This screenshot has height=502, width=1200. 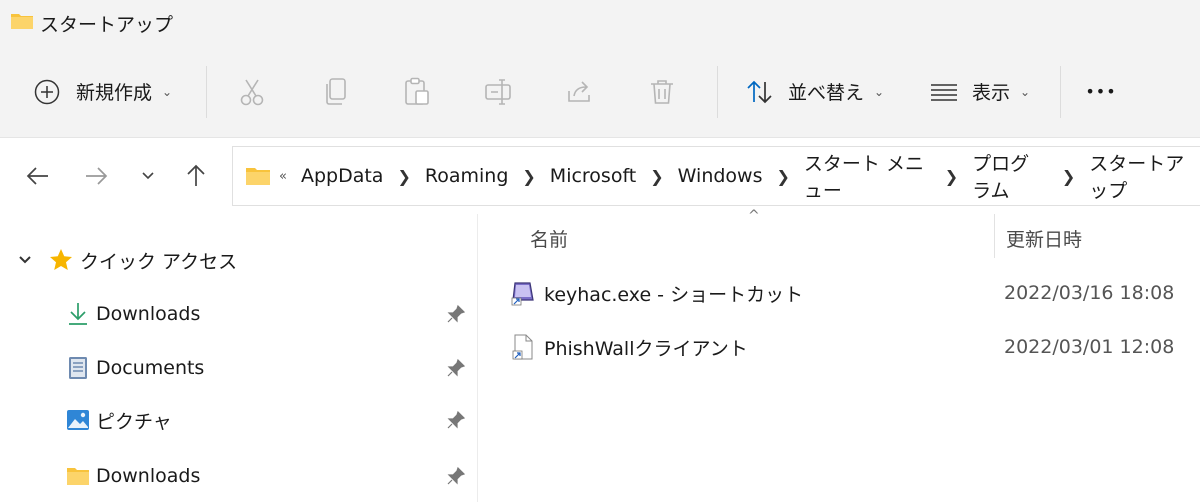 I want to click on back-button, so click(x=38, y=176).